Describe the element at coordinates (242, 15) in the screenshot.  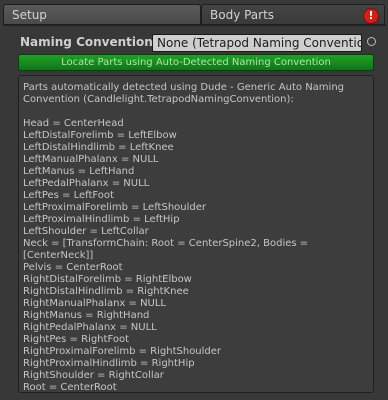
I see `tab-body-parts-label: Body Parts` at that location.